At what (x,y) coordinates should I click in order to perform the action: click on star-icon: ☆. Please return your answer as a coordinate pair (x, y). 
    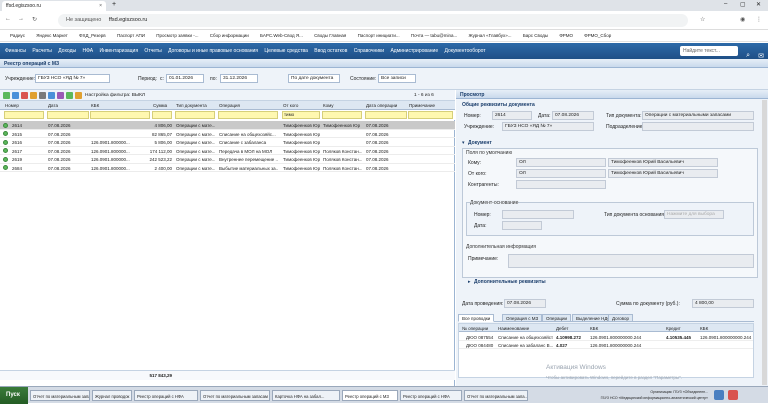
    Looking at the image, I should click on (702, 19).